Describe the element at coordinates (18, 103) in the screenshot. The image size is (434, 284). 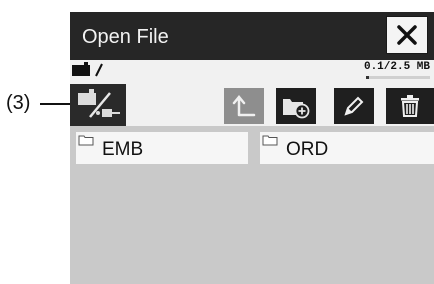
I see `callout-label: (3)` at that location.